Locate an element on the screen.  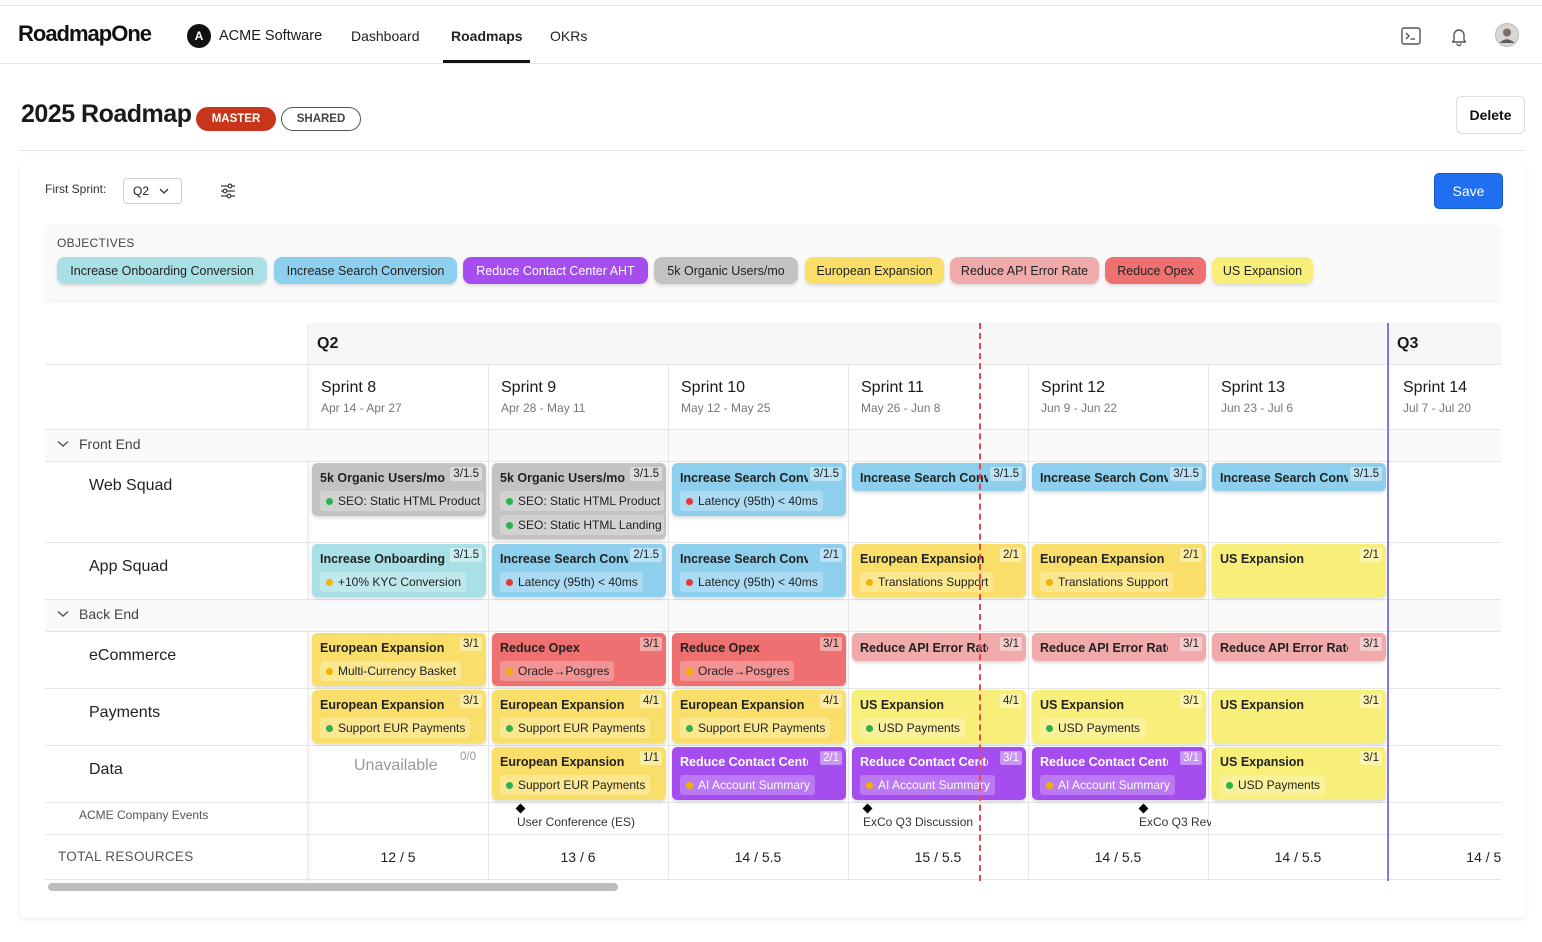
okr-card-score: 1/1 is located at coordinates (651, 758).